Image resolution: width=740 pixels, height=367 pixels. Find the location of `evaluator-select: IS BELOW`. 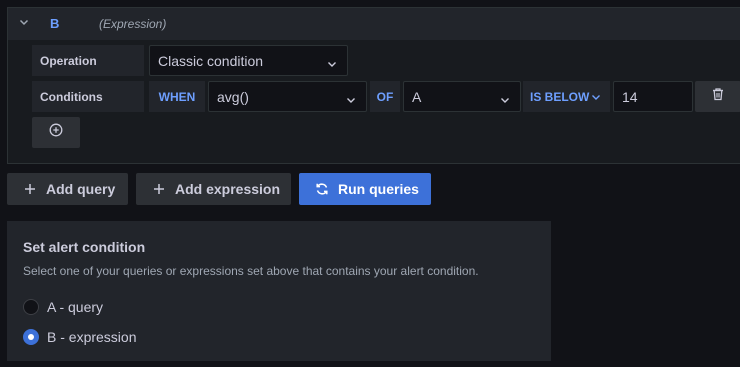

evaluator-select: IS BELOW is located at coordinates (566, 96).